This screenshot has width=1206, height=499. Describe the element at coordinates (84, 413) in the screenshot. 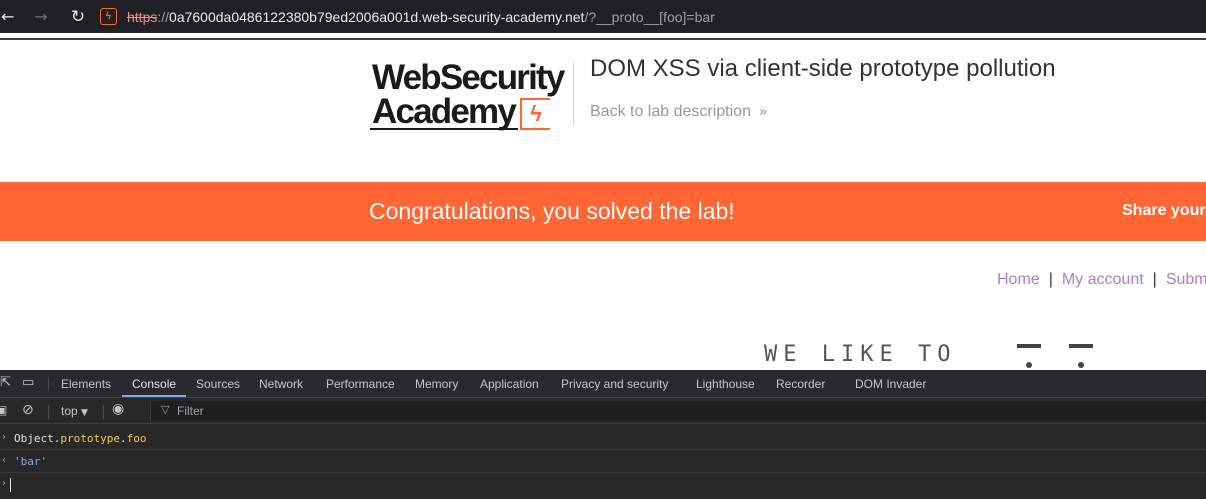

I see `chevron-down-icon: ▼` at that location.